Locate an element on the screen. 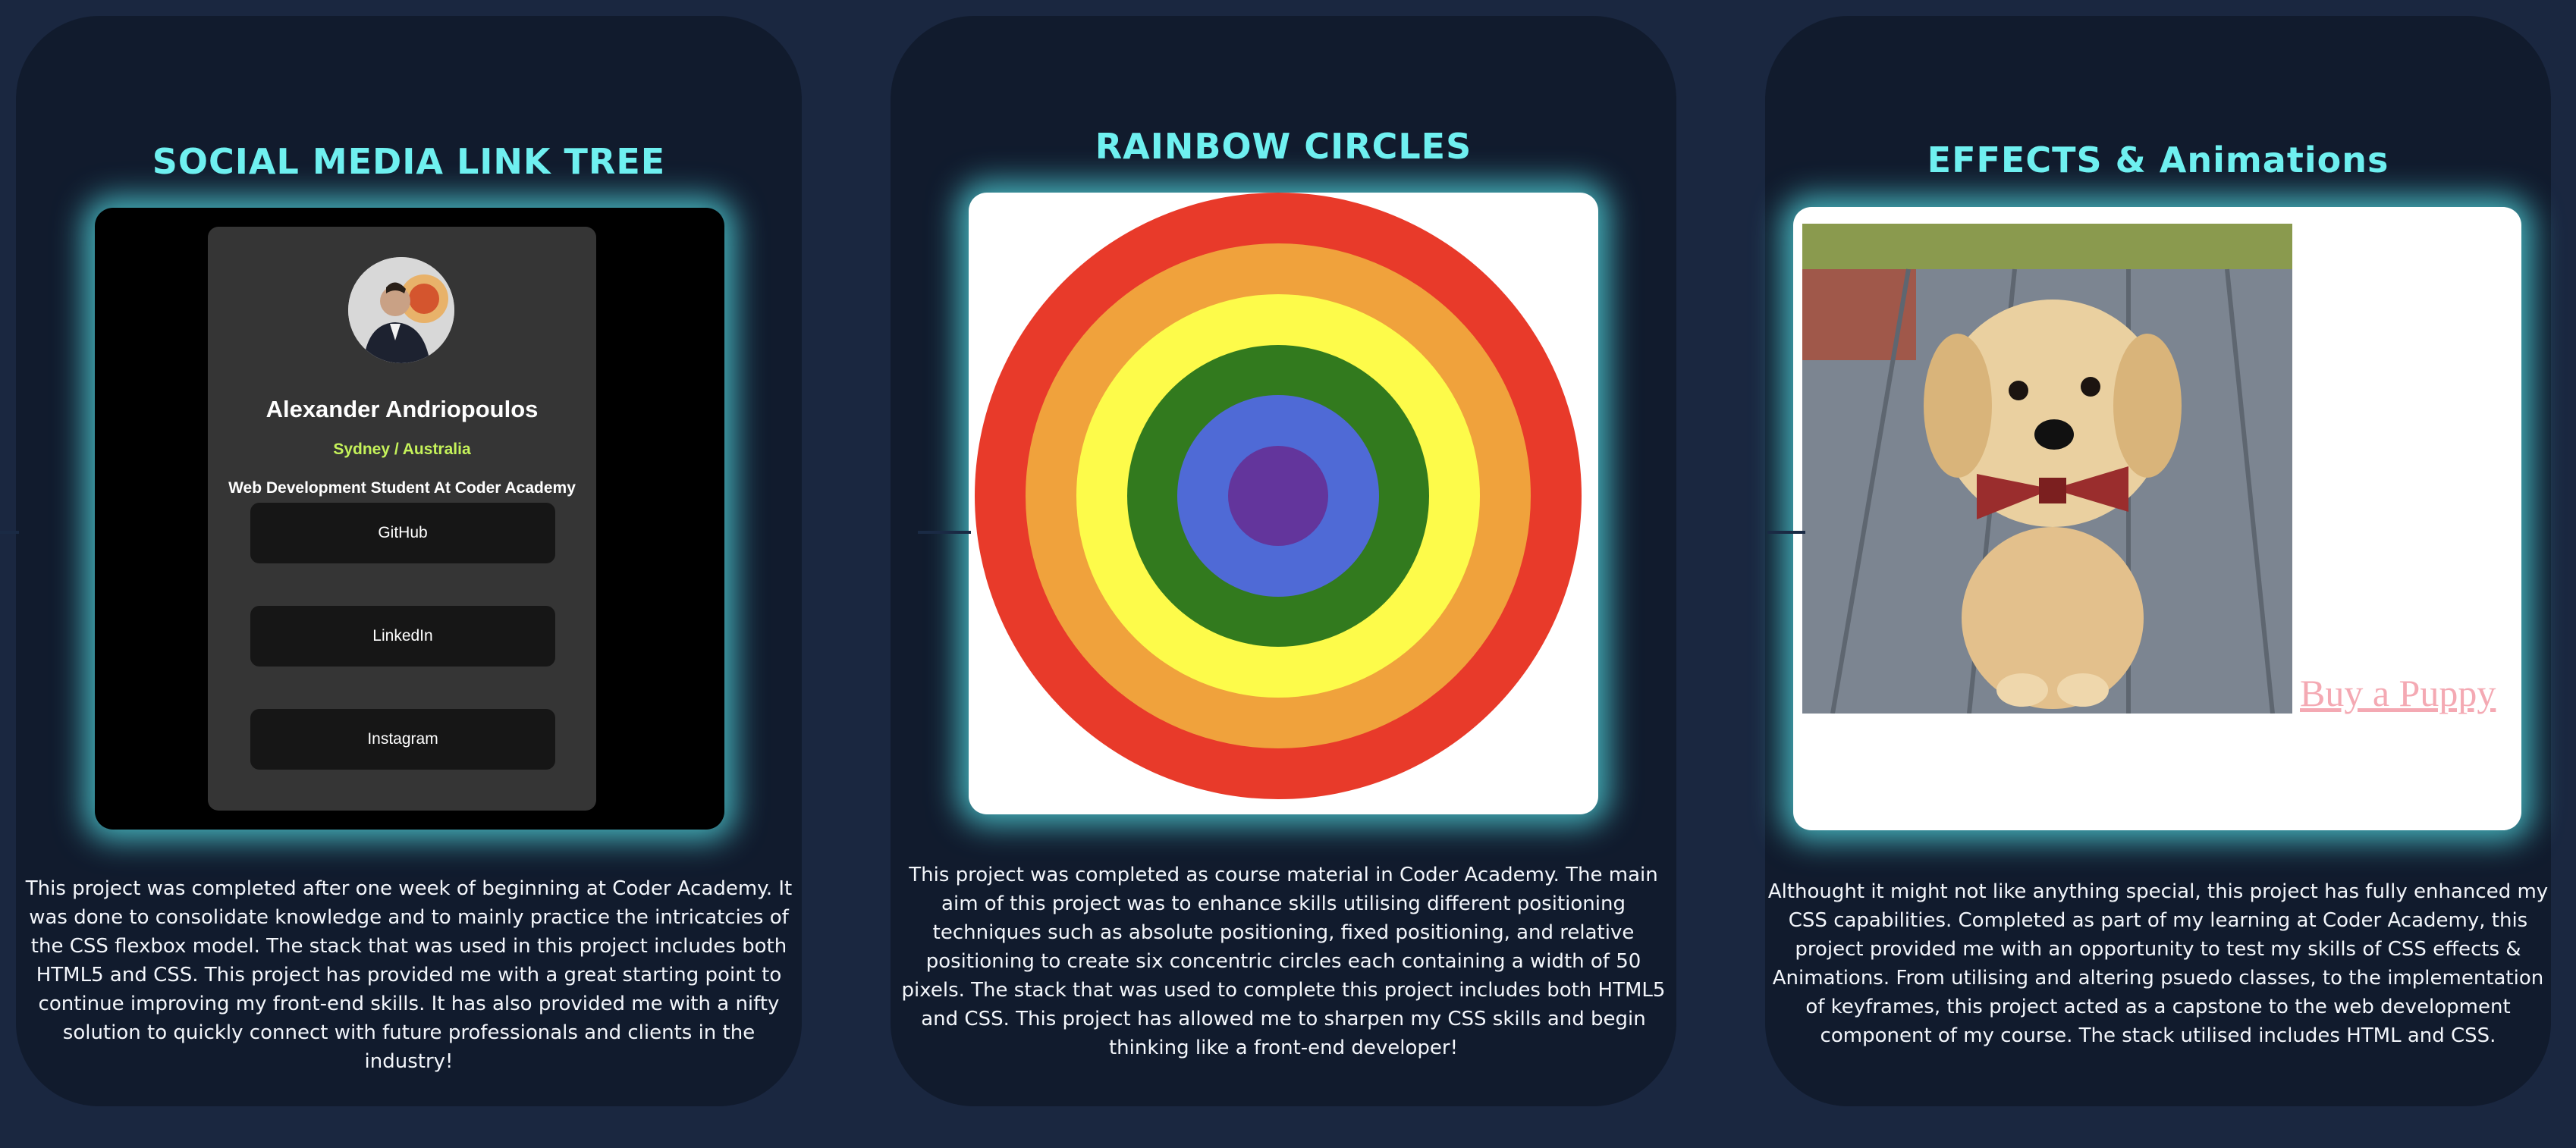 The width and height of the screenshot is (2576, 1148). ring-purple is located at coordinates (1278, 496).